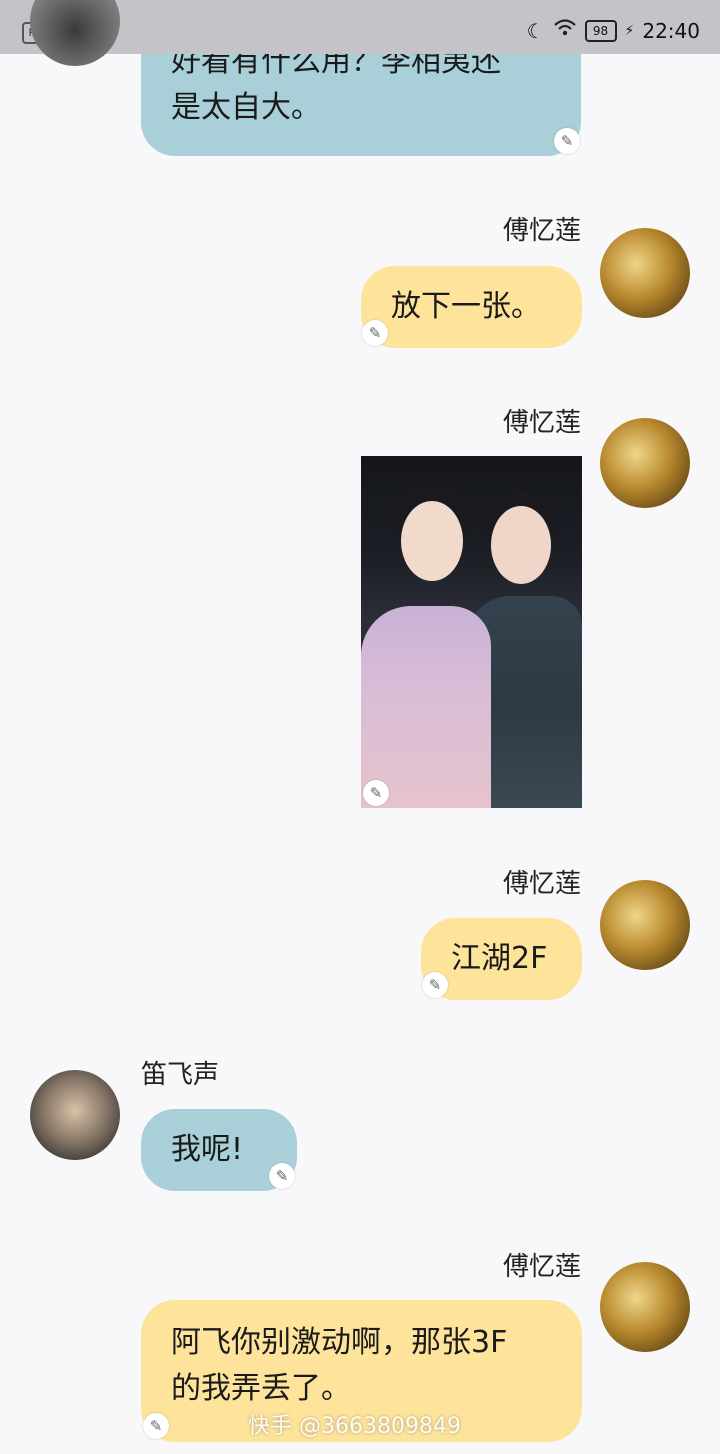 The image size is (720, 1454). I want to click on message-image, so click(471, 632).